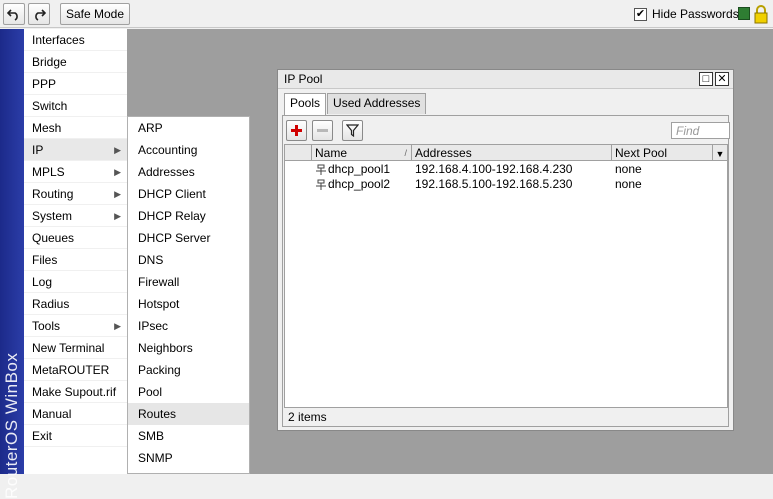 The image size is (773, 499). I want to click on menu-item-label: MPLS, so click(48, 172).